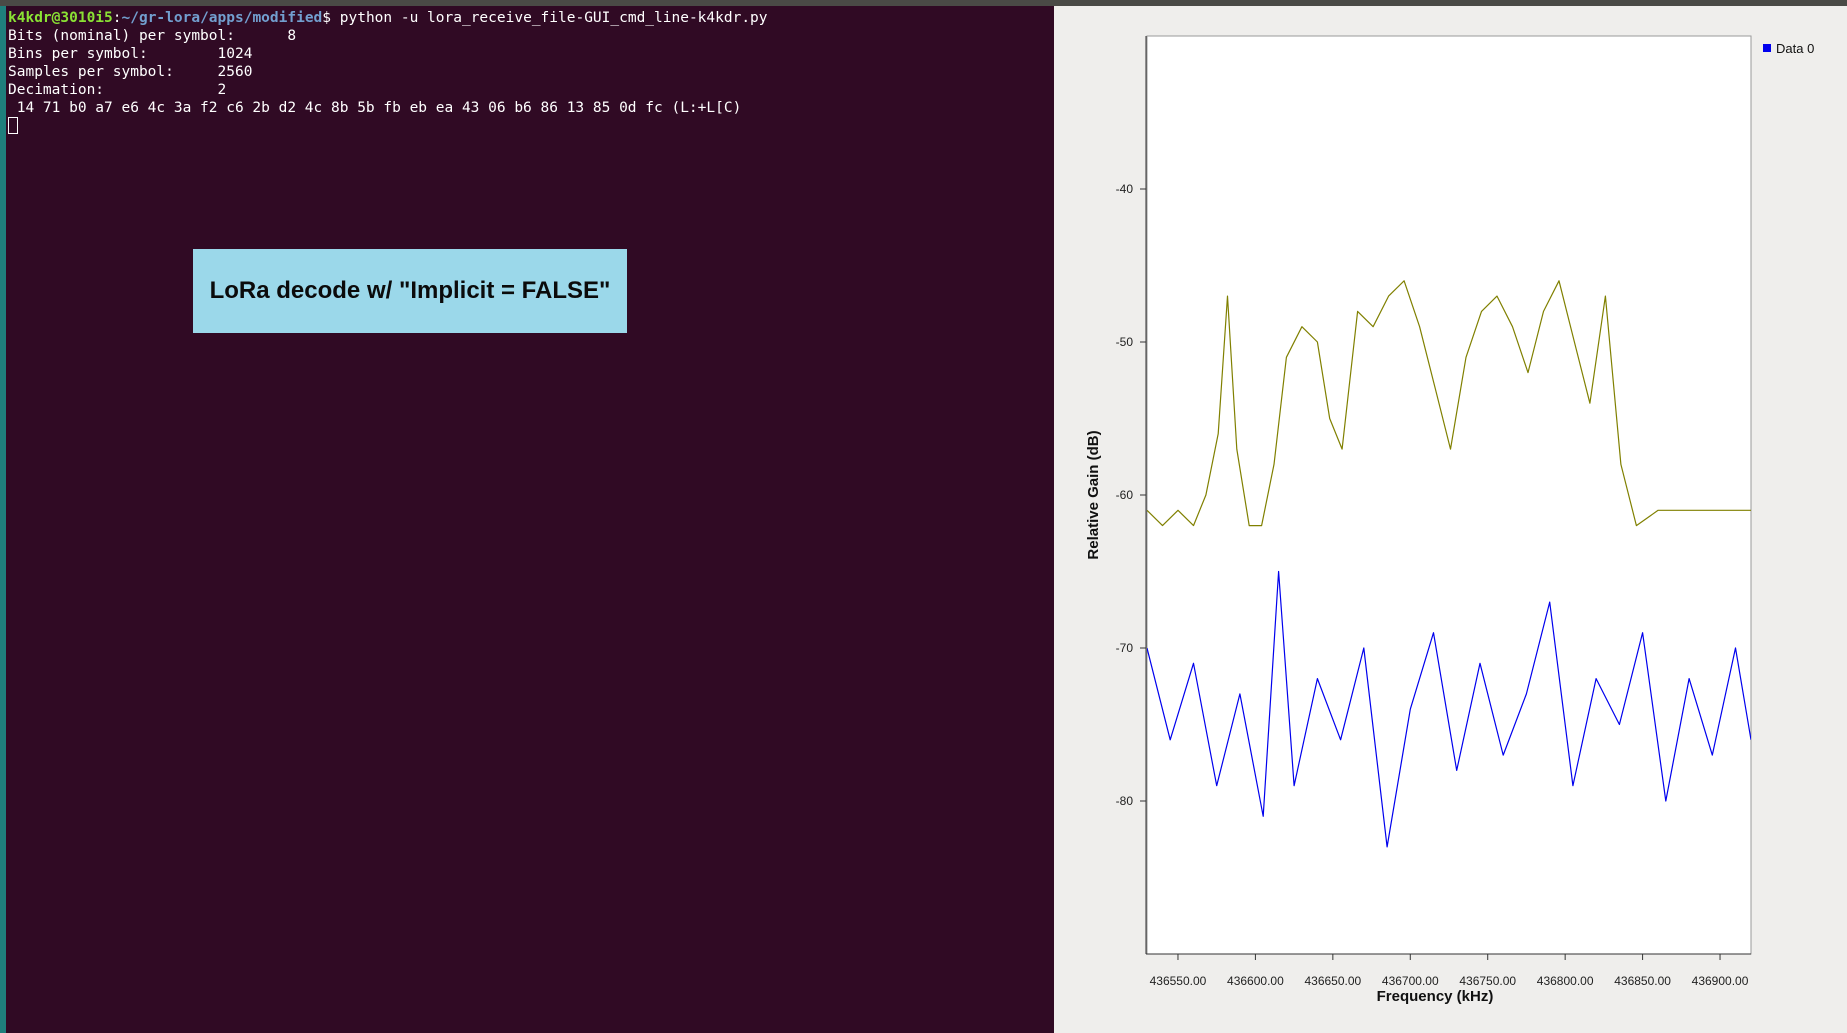 Image resolution: width=1847 pixels, height=1033 pixels. I want to click on terminal-output-line: Bits (nominal) per symbol: 8, so click(152, 36).